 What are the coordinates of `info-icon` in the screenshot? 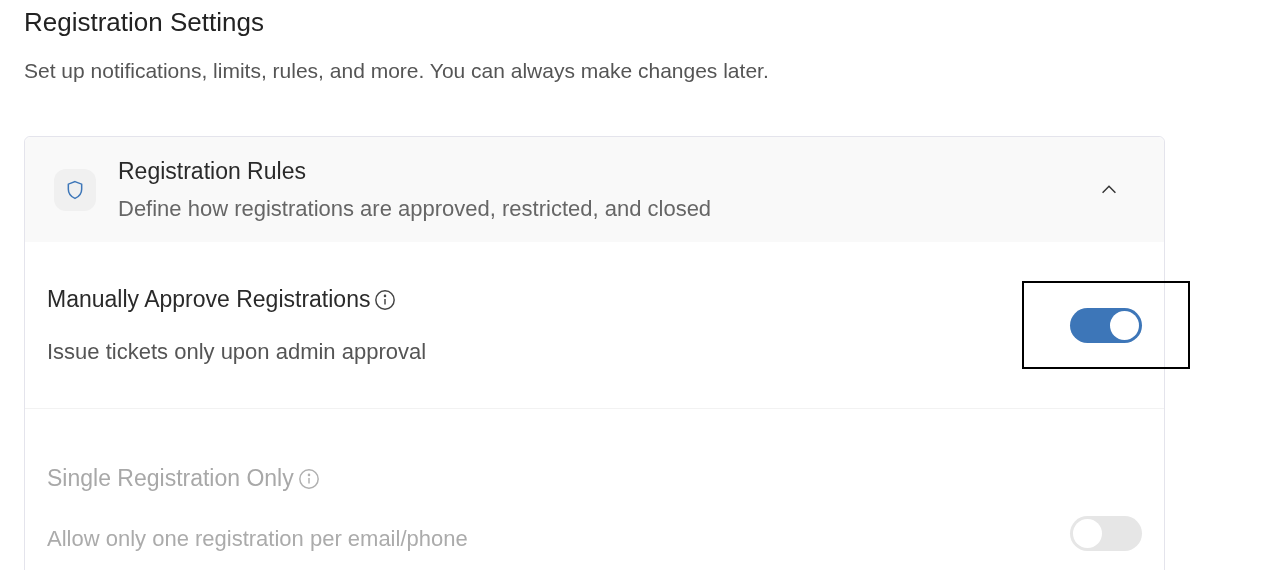 It's located at (385, 299).